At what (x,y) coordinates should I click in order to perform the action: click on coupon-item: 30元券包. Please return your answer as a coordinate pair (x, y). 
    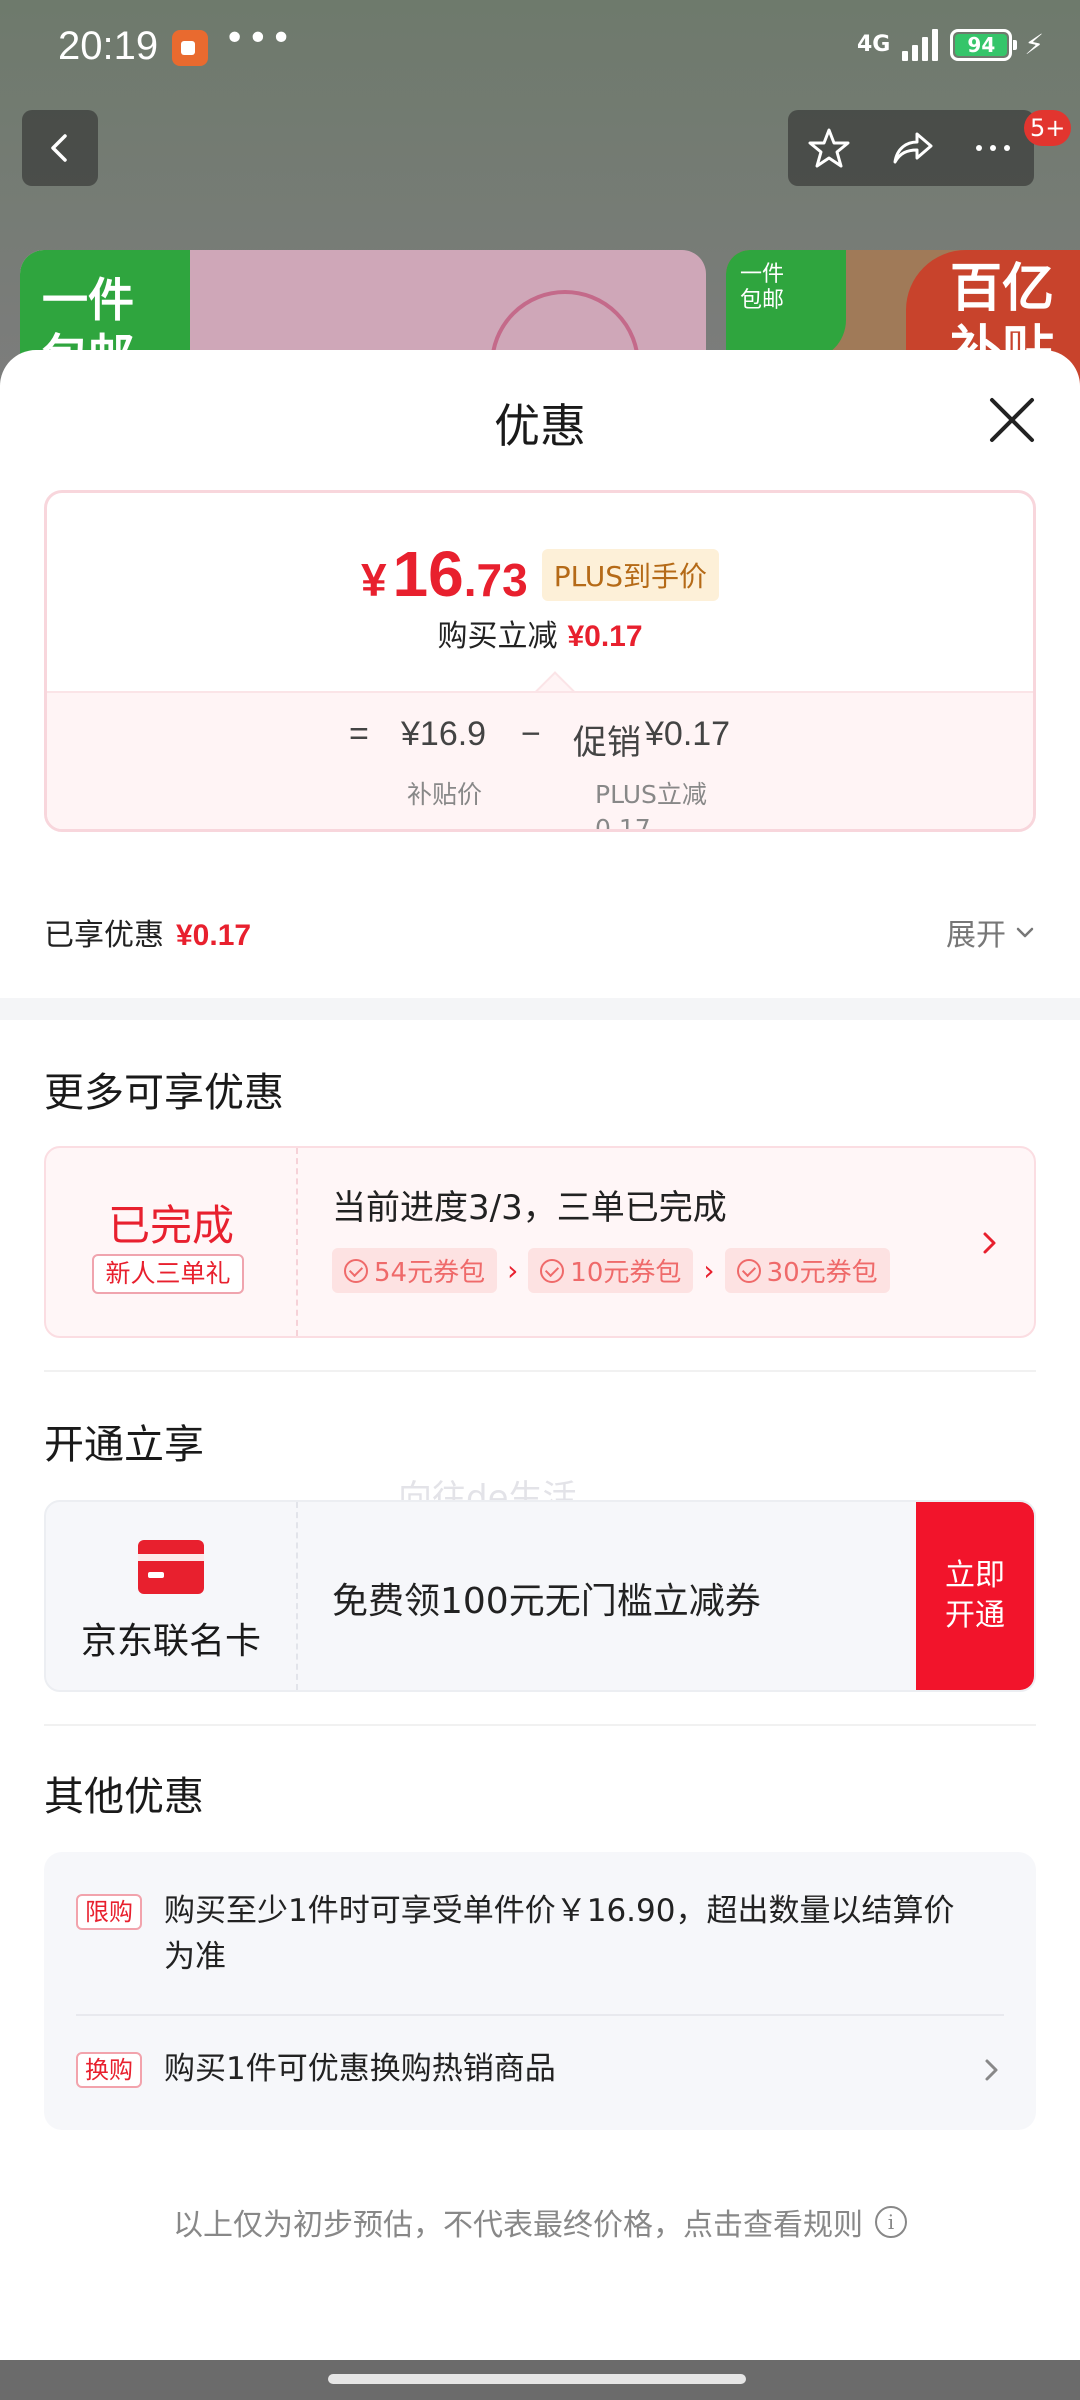
    Looking at the image, I should click on (807, 1270).